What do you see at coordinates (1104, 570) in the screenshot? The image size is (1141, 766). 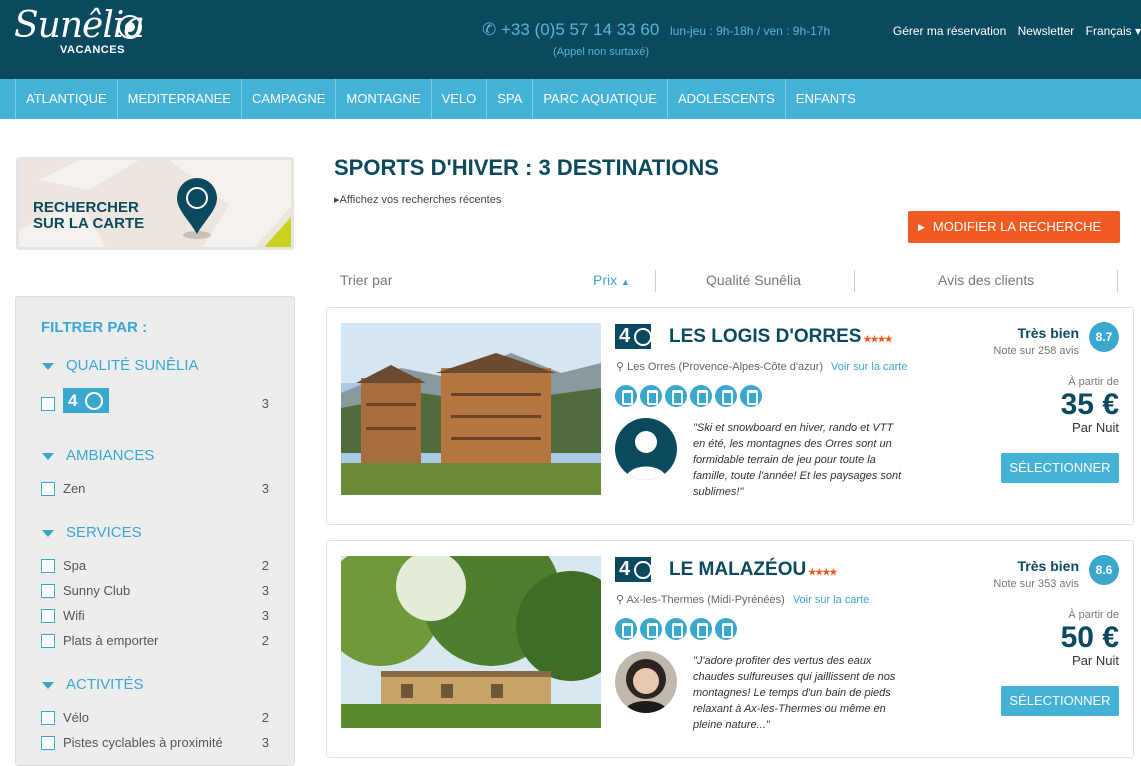 I see `score-badge: 8.6` at bounding box center [1104, 570].